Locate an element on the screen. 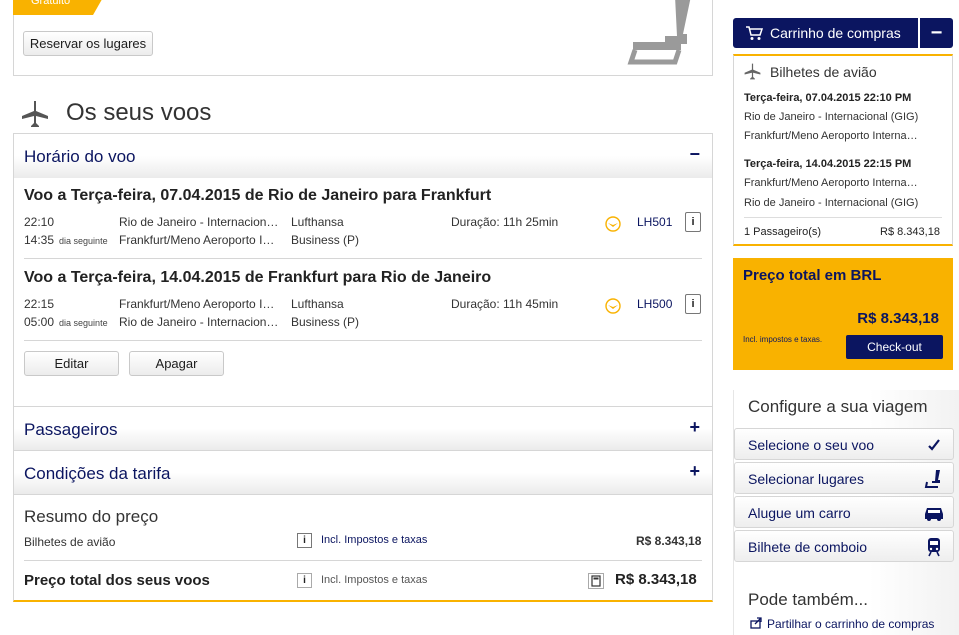  share-cart-label: Partilhar o carrinho de compras is located at coordinates (851, 624).